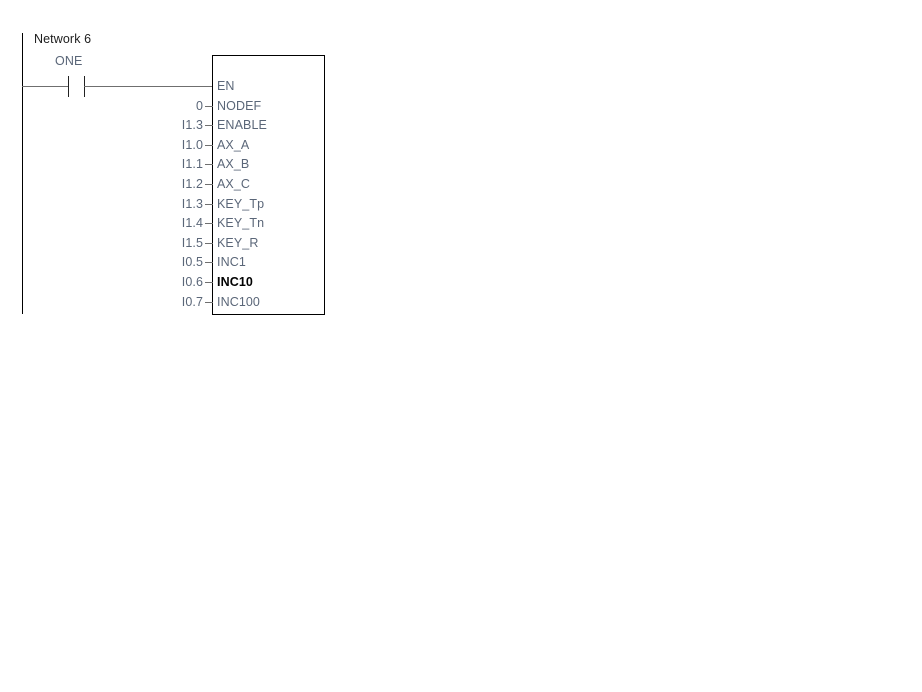 This screenshot has width=922, height=692. What do you see at coordinates (209, 243) in the screenshot?
I see `operand-connector-key_r` at bounding box center [209, 243].